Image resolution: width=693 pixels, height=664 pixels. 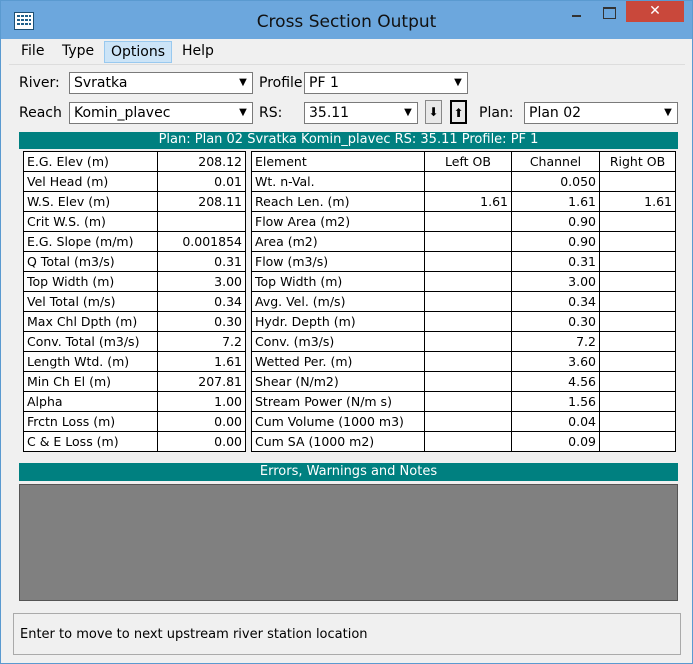 I want to click on element-label: Flow (m3/s), so click(x=338, y=261).